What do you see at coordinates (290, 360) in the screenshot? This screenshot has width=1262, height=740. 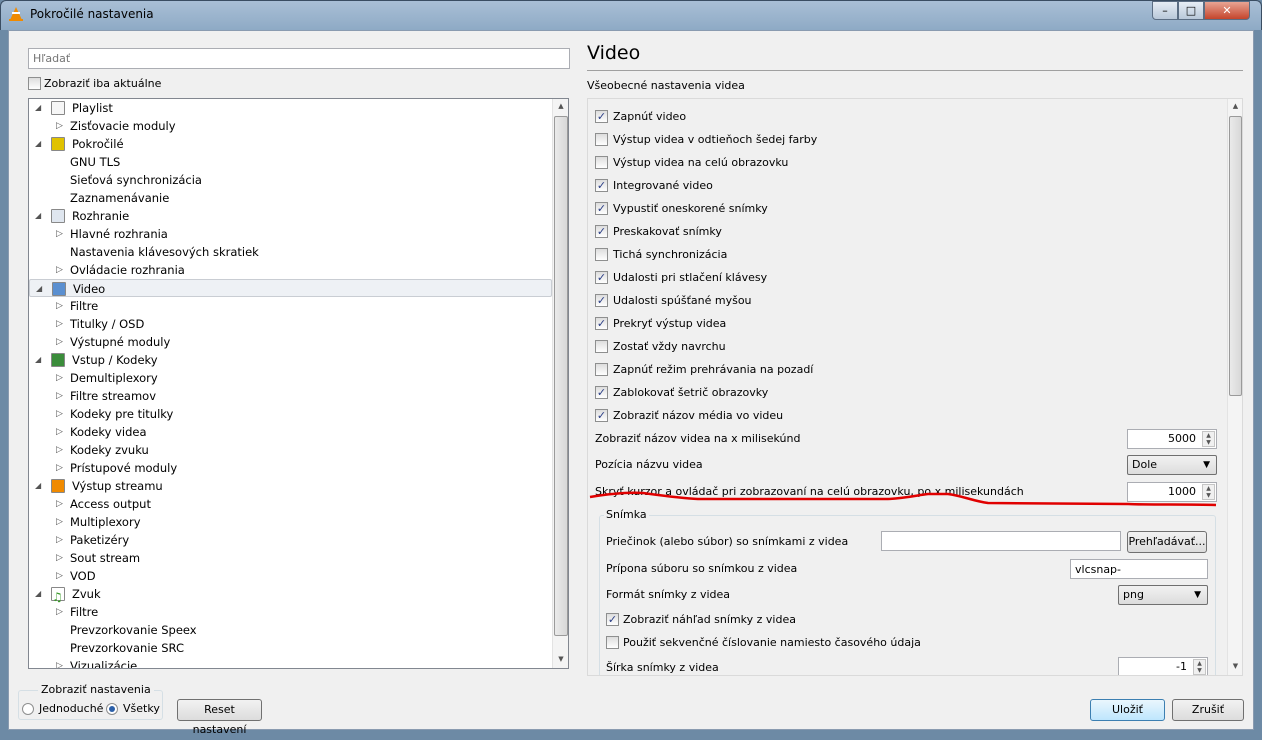 I see `tree-item: ◢ Vstup / Kodeky` at bounding box center [290, 360].